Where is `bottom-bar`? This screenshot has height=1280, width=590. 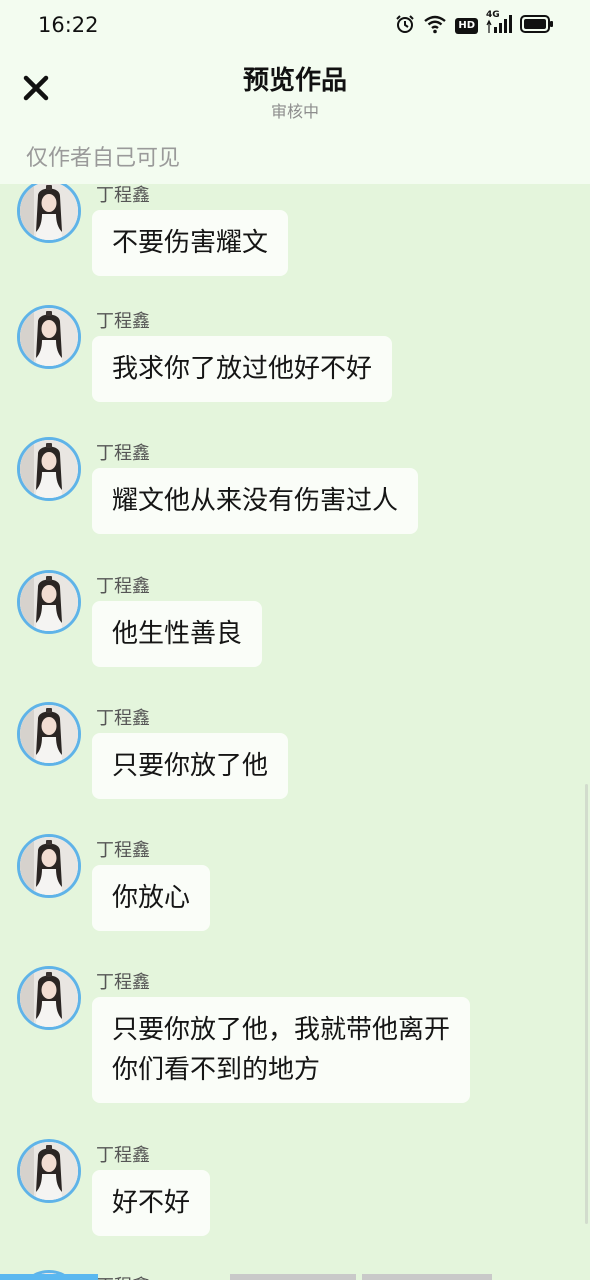
bottom-bar is located at coordinates (295, 1277).